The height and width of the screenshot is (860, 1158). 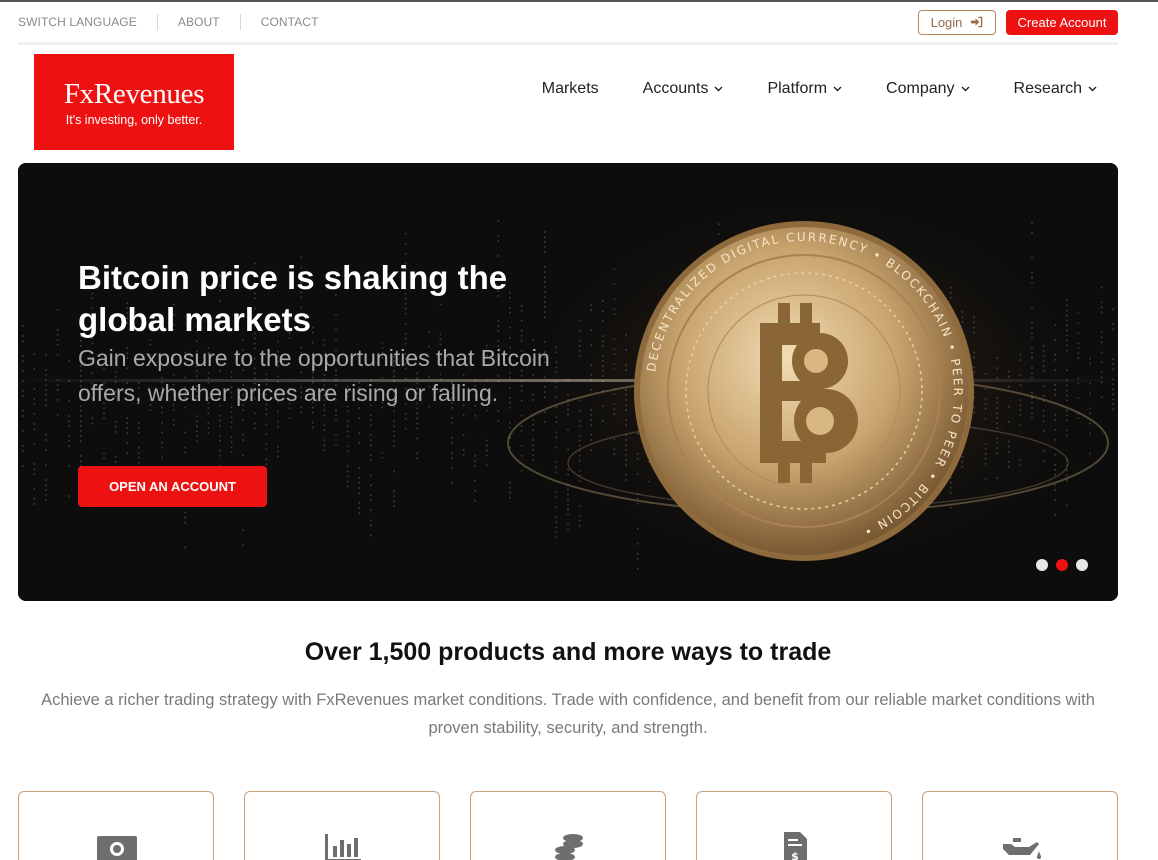 I want to click on brand-logo: FxRevenues It's investing, only better., so click(x=134, y=102).